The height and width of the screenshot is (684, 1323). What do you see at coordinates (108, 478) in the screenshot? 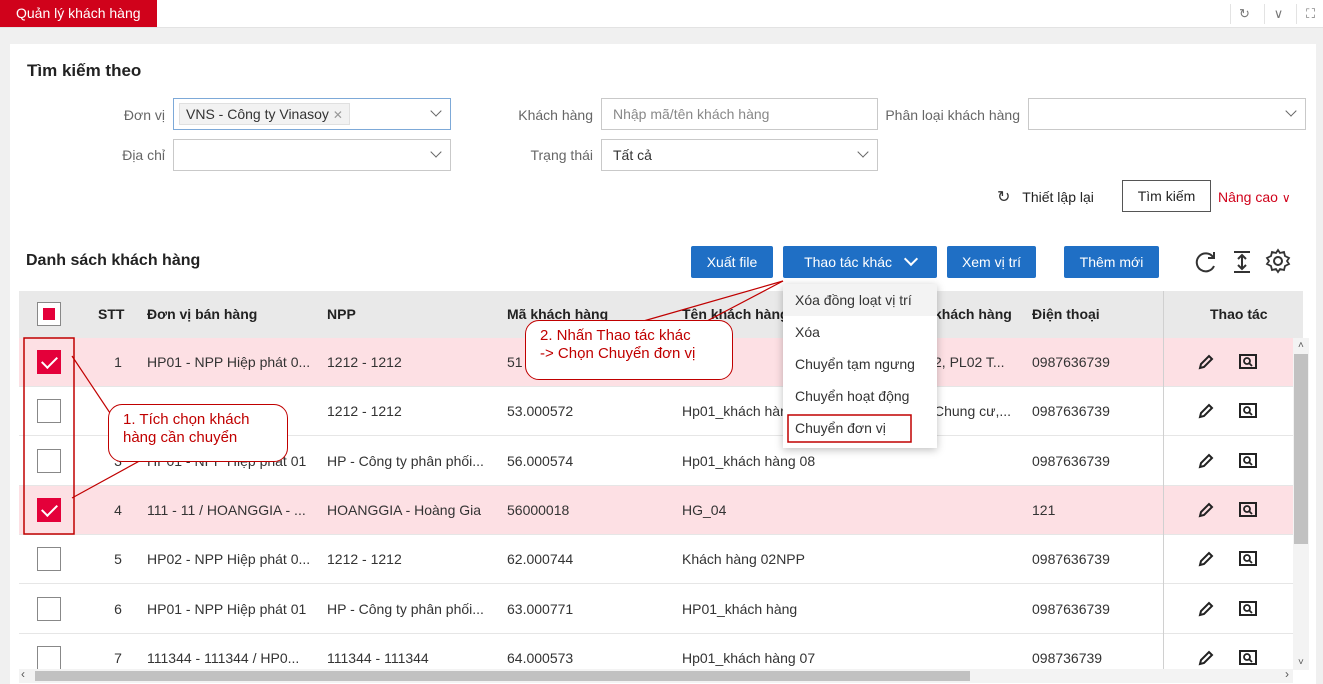
I see `callout-pointer-1b` at bounding box center [108, 478].